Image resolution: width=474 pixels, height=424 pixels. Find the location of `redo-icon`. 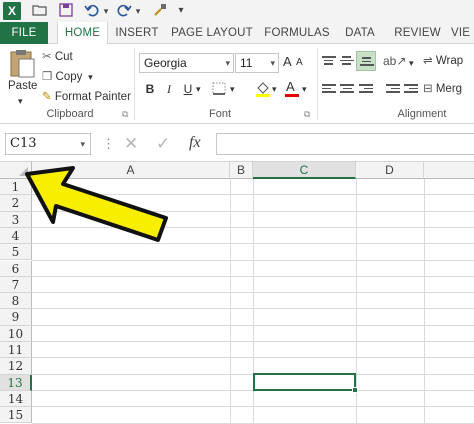

redo-icon is located at coordinates (124, 11).